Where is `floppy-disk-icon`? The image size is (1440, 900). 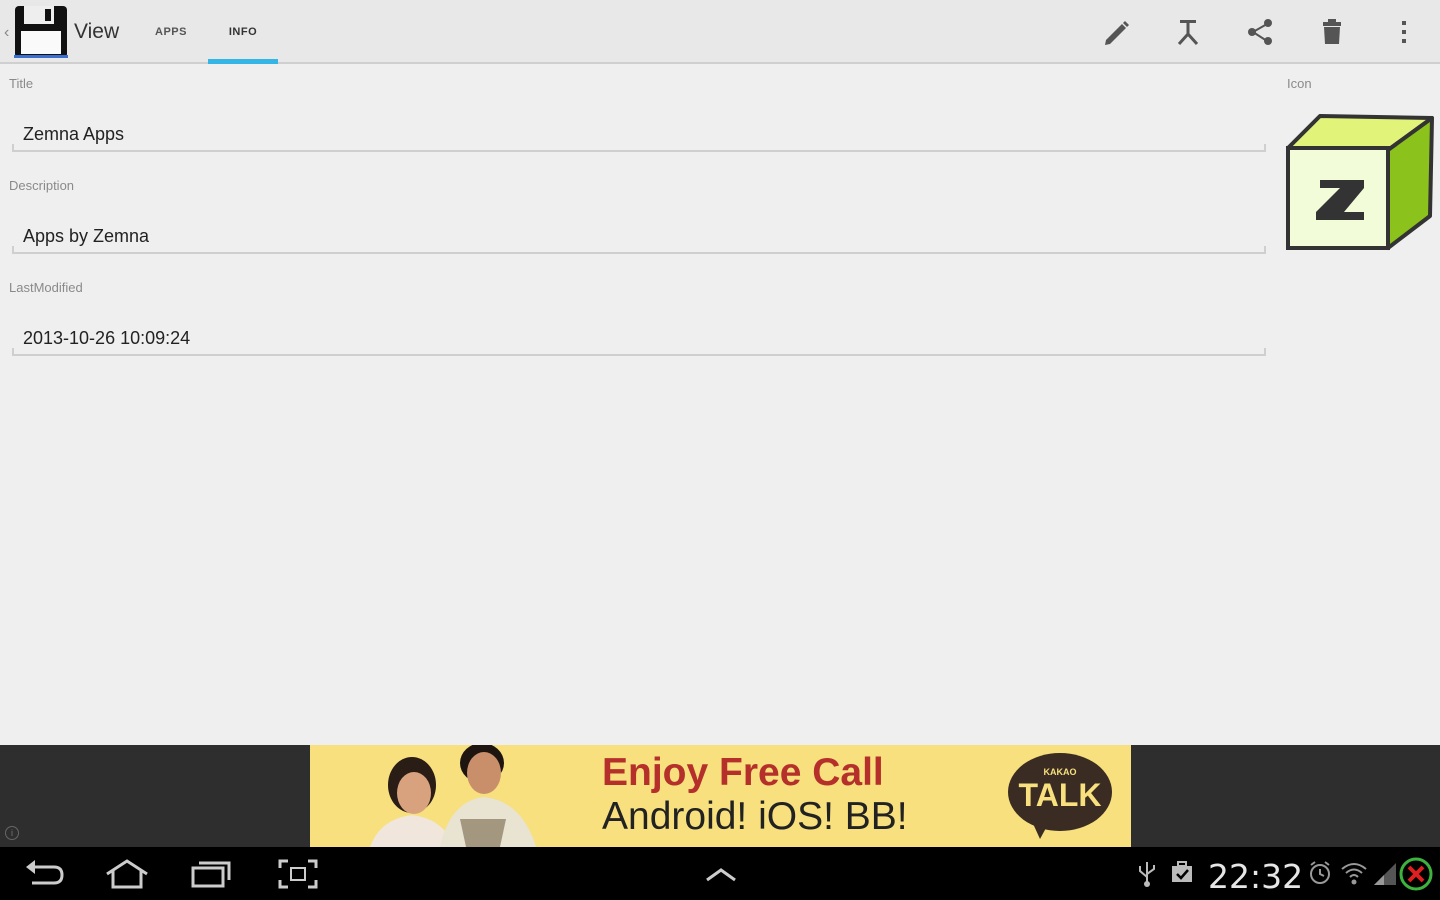 floppy-disk-icon is located at coordinates (42, 32).